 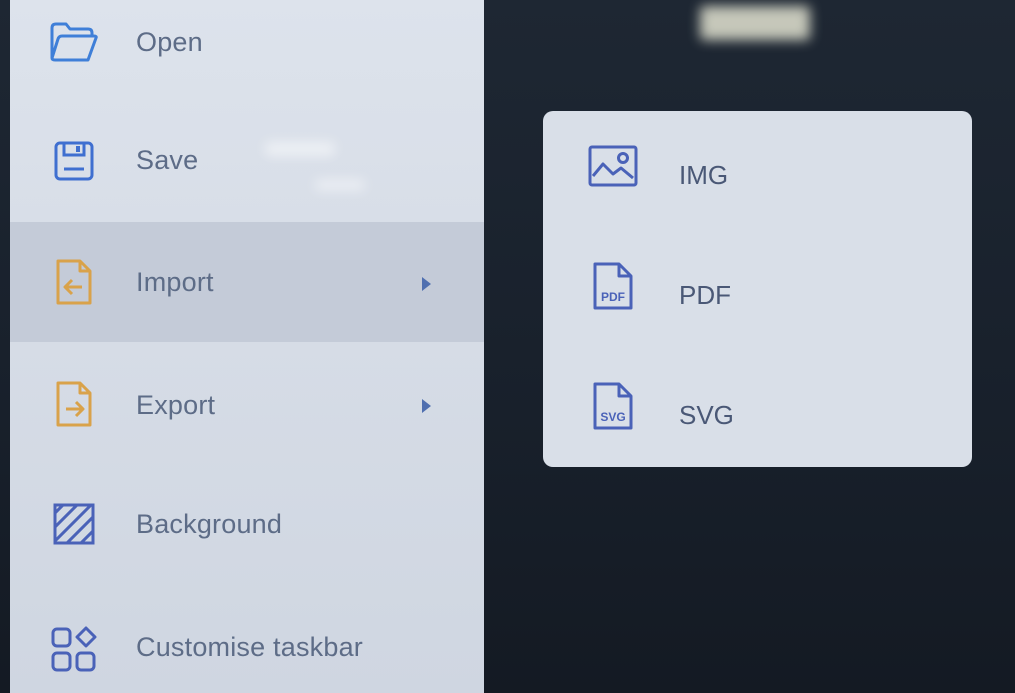 What do you see at coordinates (613, 166) in the screenshot?
I see `image-icon` at bounding box center [613, 166].